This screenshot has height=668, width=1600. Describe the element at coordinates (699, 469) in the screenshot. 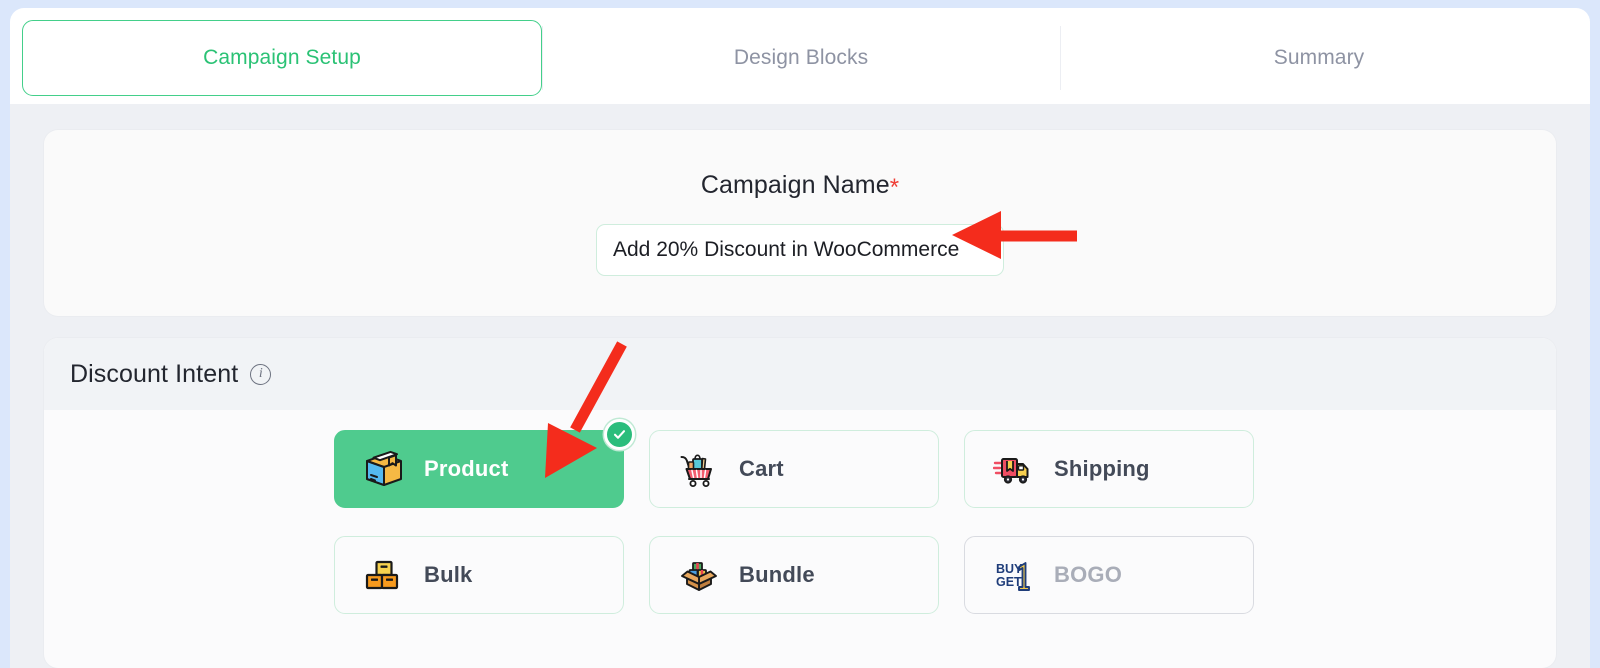

I see `shopping-cart-icon` at that location.